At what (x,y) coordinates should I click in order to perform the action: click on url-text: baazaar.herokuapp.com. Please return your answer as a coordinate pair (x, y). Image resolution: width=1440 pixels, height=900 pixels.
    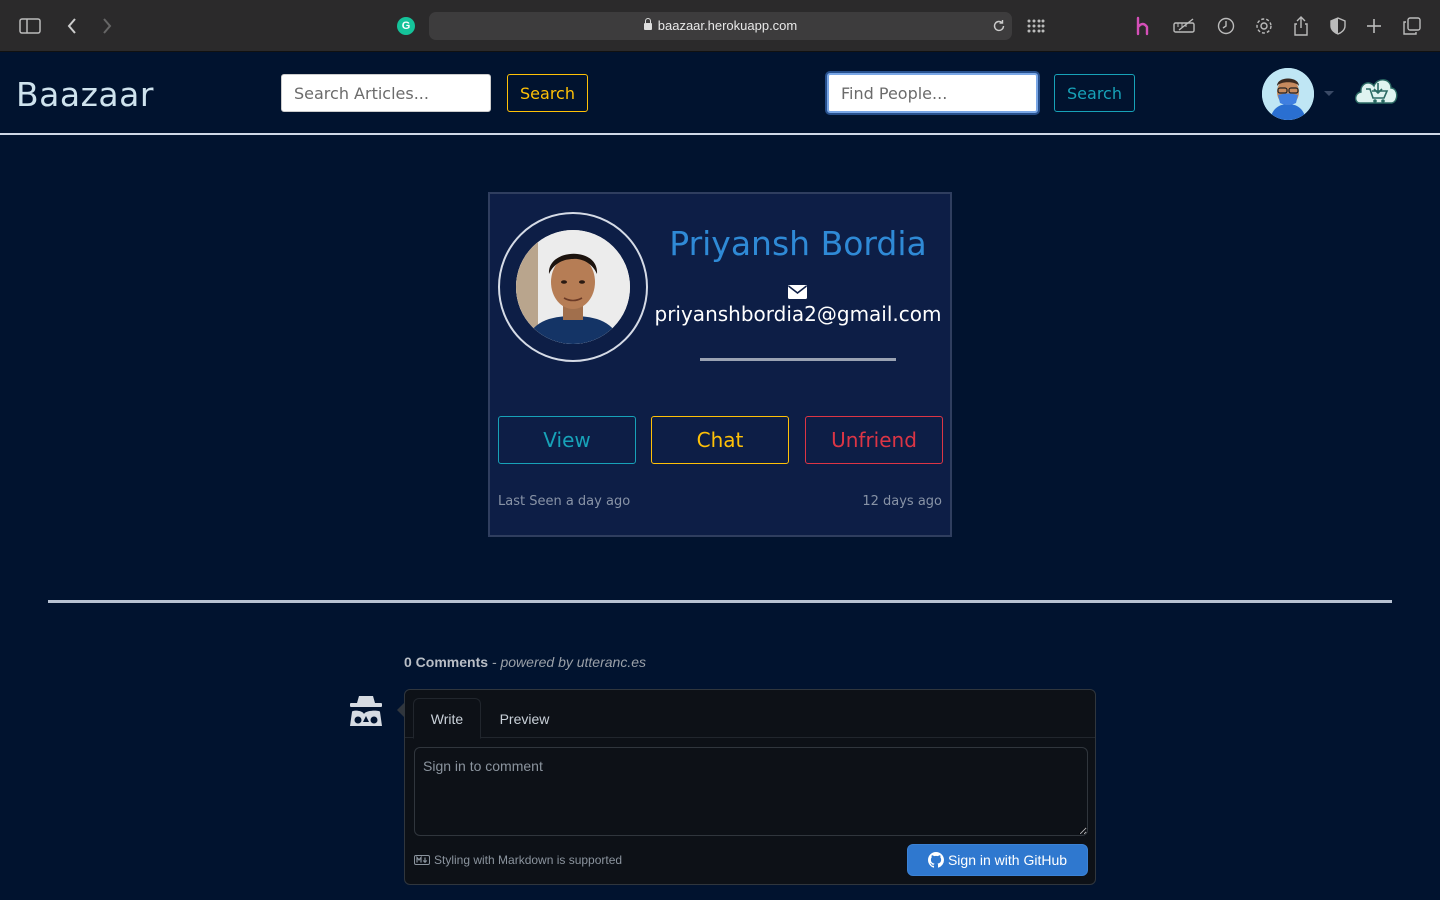
    Looking at the image, I should click on (727, 25).